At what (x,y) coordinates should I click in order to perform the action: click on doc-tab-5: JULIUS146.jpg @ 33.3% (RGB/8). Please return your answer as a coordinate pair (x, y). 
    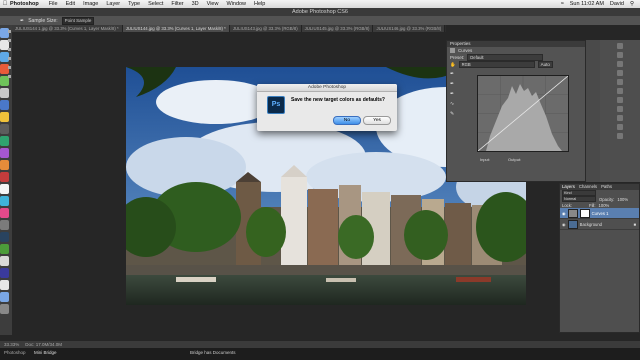
    Looking at the image, I should click on (409, 28).